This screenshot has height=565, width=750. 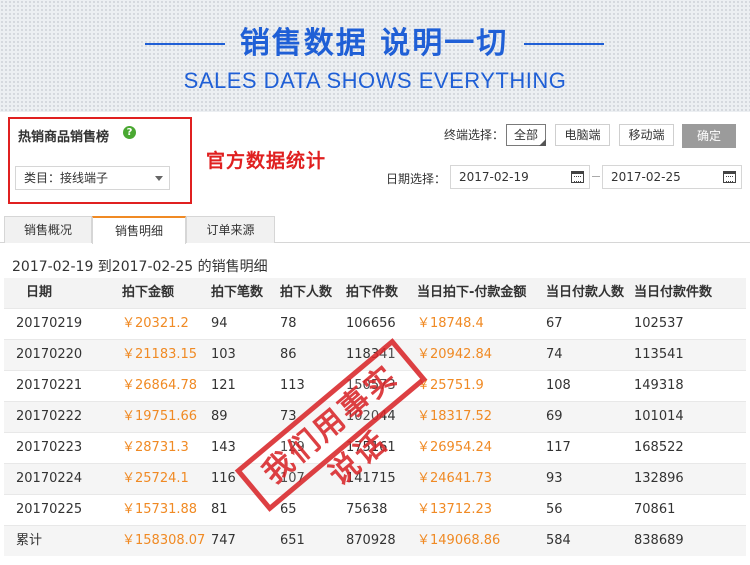 What do you see at coordinates (659, 416) in the screenshot?
I see `table-cell: 101014` at bounding box center [659, 416].